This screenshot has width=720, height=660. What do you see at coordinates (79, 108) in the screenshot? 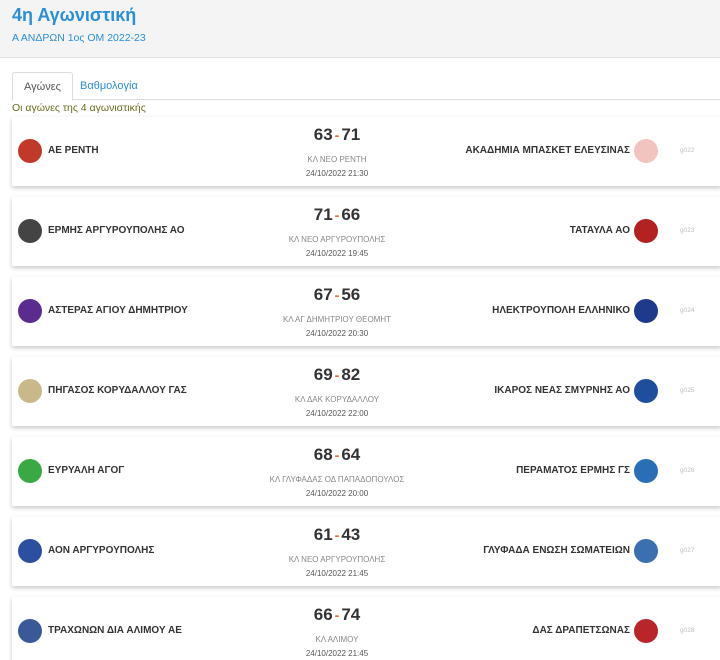
I see `round-caption: Οι αγώνες της 4 αγωνιστικής` at bounding box center [79, 108].